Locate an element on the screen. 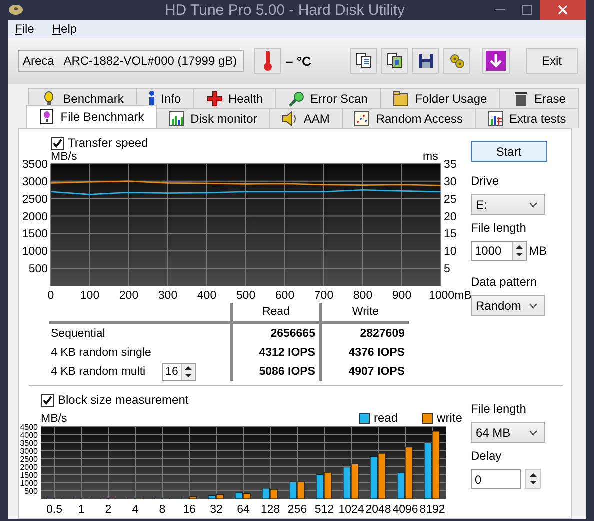 The width and height of the screenshot is (594, 521). axis-label: 15 is located at coordinates (450, 234).